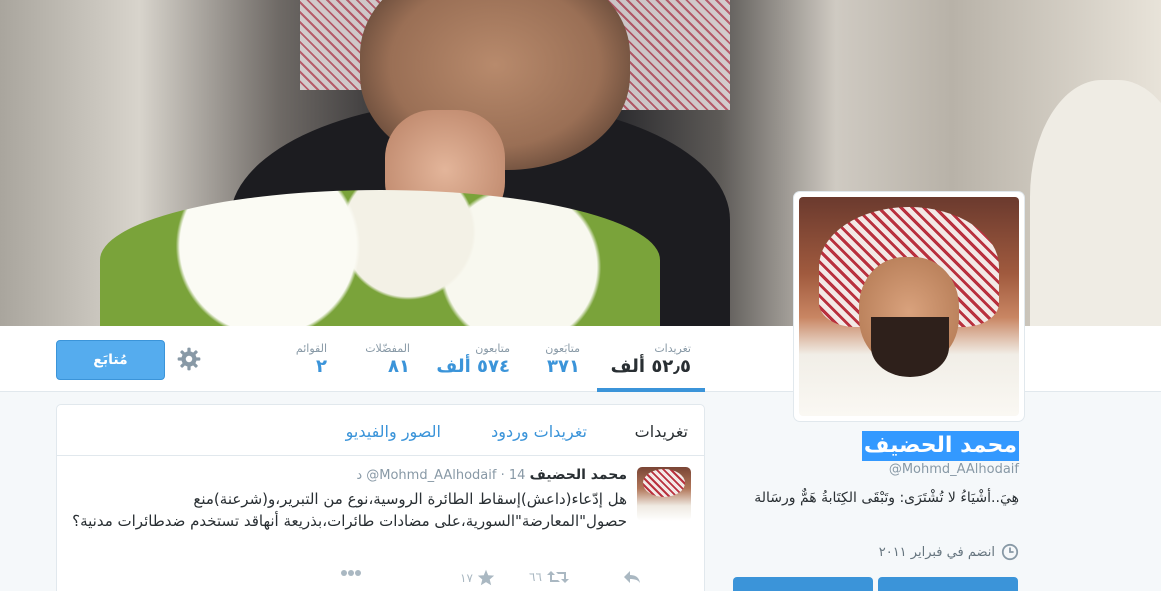  What do you see at coordinates (393, 431) in the screenshot?
I see `tab-photos-videos: الصور والفيديو` at bounding box center [393, 431].